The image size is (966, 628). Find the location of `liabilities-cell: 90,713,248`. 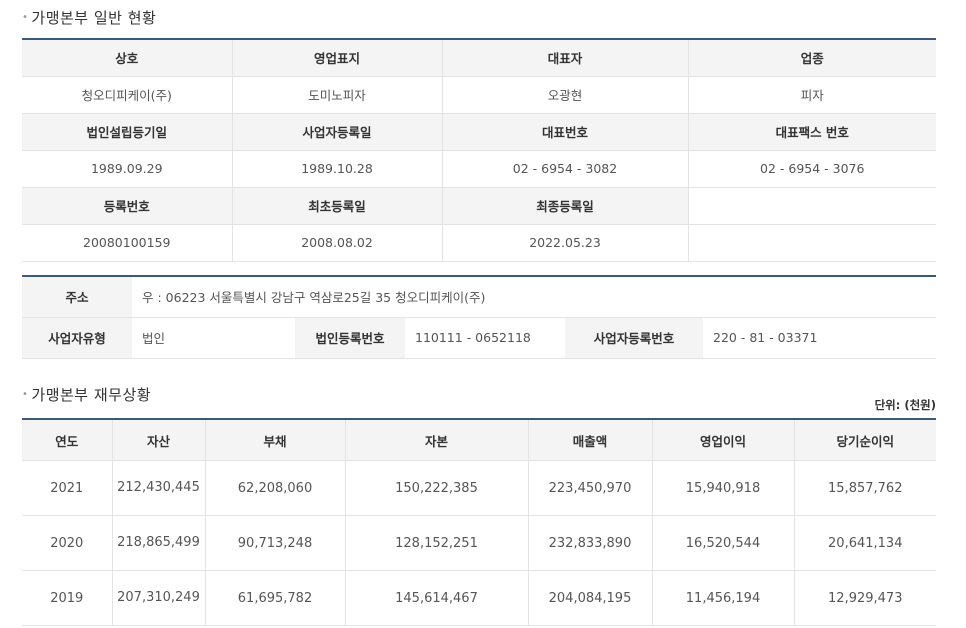

liabilities-cell: 90,713,248 is located at coordinates (275, 543).